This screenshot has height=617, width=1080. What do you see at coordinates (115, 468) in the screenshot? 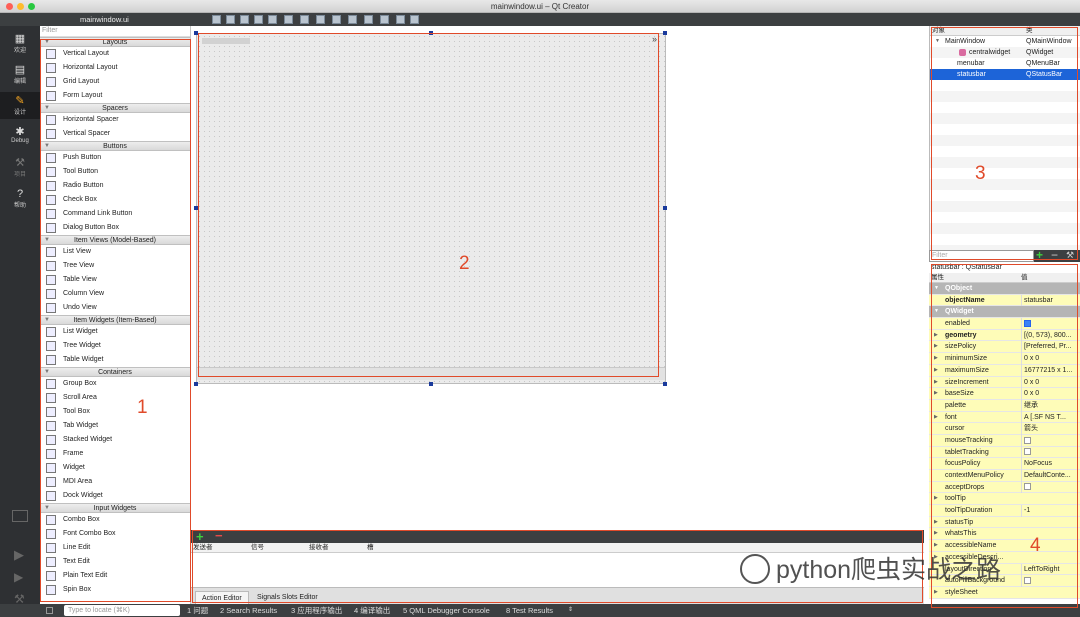
I see `widget-item: Widget` at bounding box center [115, 468].